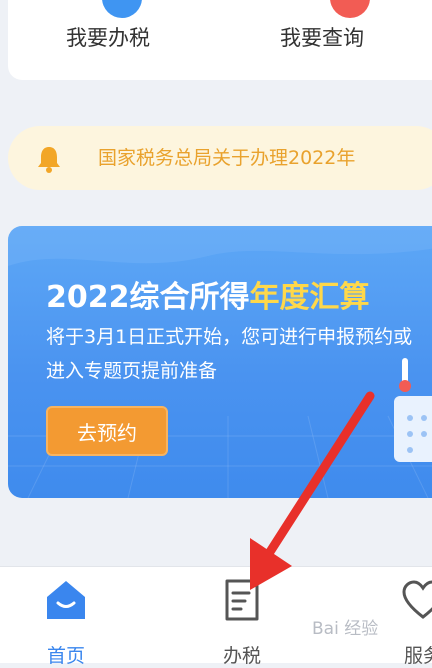  Describe the element at coordinates (107, 431) in the screenshot. I see `reserve-button: 去预约` at that location.